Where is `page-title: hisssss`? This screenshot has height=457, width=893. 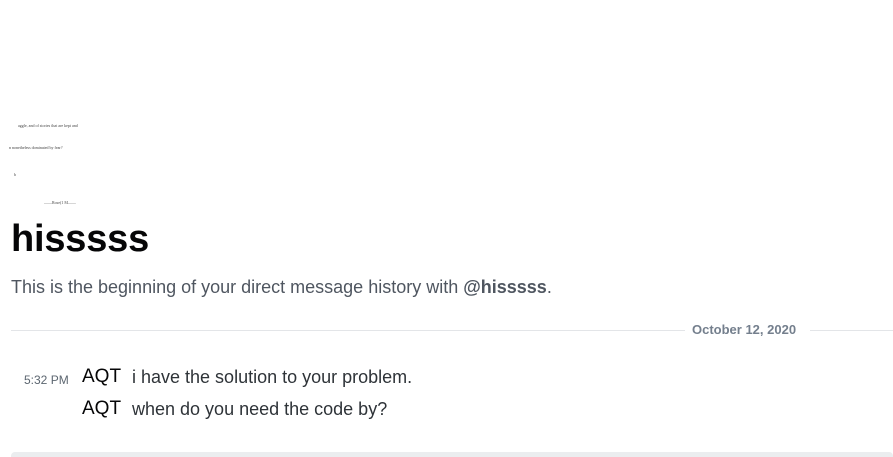 page-title: hisssss is located at coordinates (80, 239).